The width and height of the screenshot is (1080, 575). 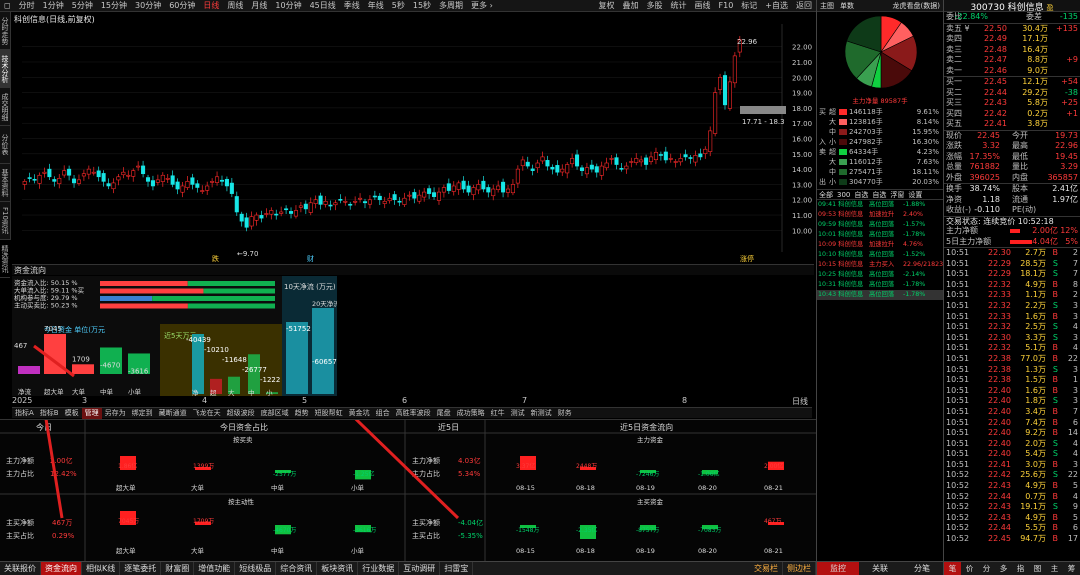 I want to click on period-1: 分时, so click(x=27, y=6).